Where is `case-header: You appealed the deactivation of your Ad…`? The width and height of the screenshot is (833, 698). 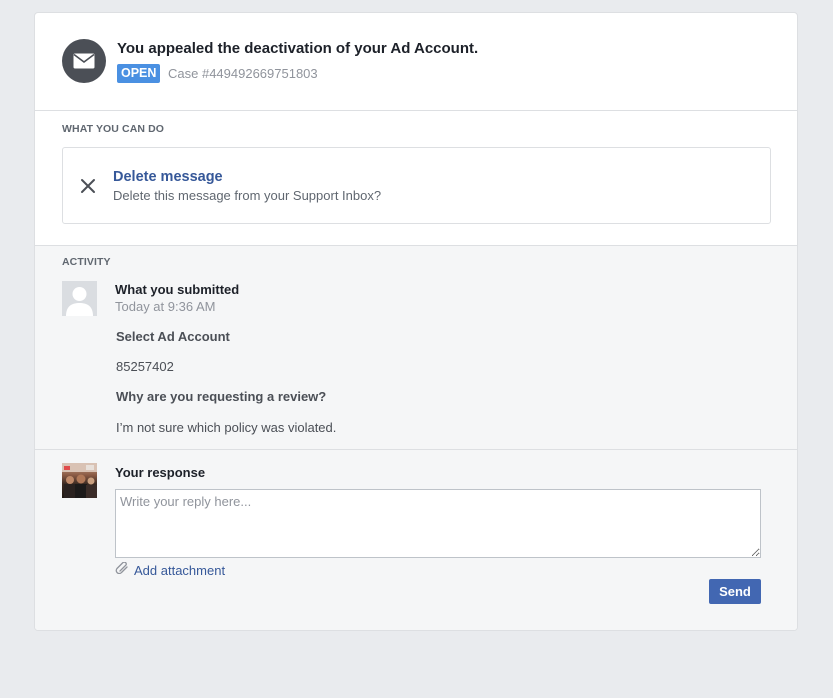 case-header: You appealed the deactivation of your Ad… is located at coordinates (416, 62).